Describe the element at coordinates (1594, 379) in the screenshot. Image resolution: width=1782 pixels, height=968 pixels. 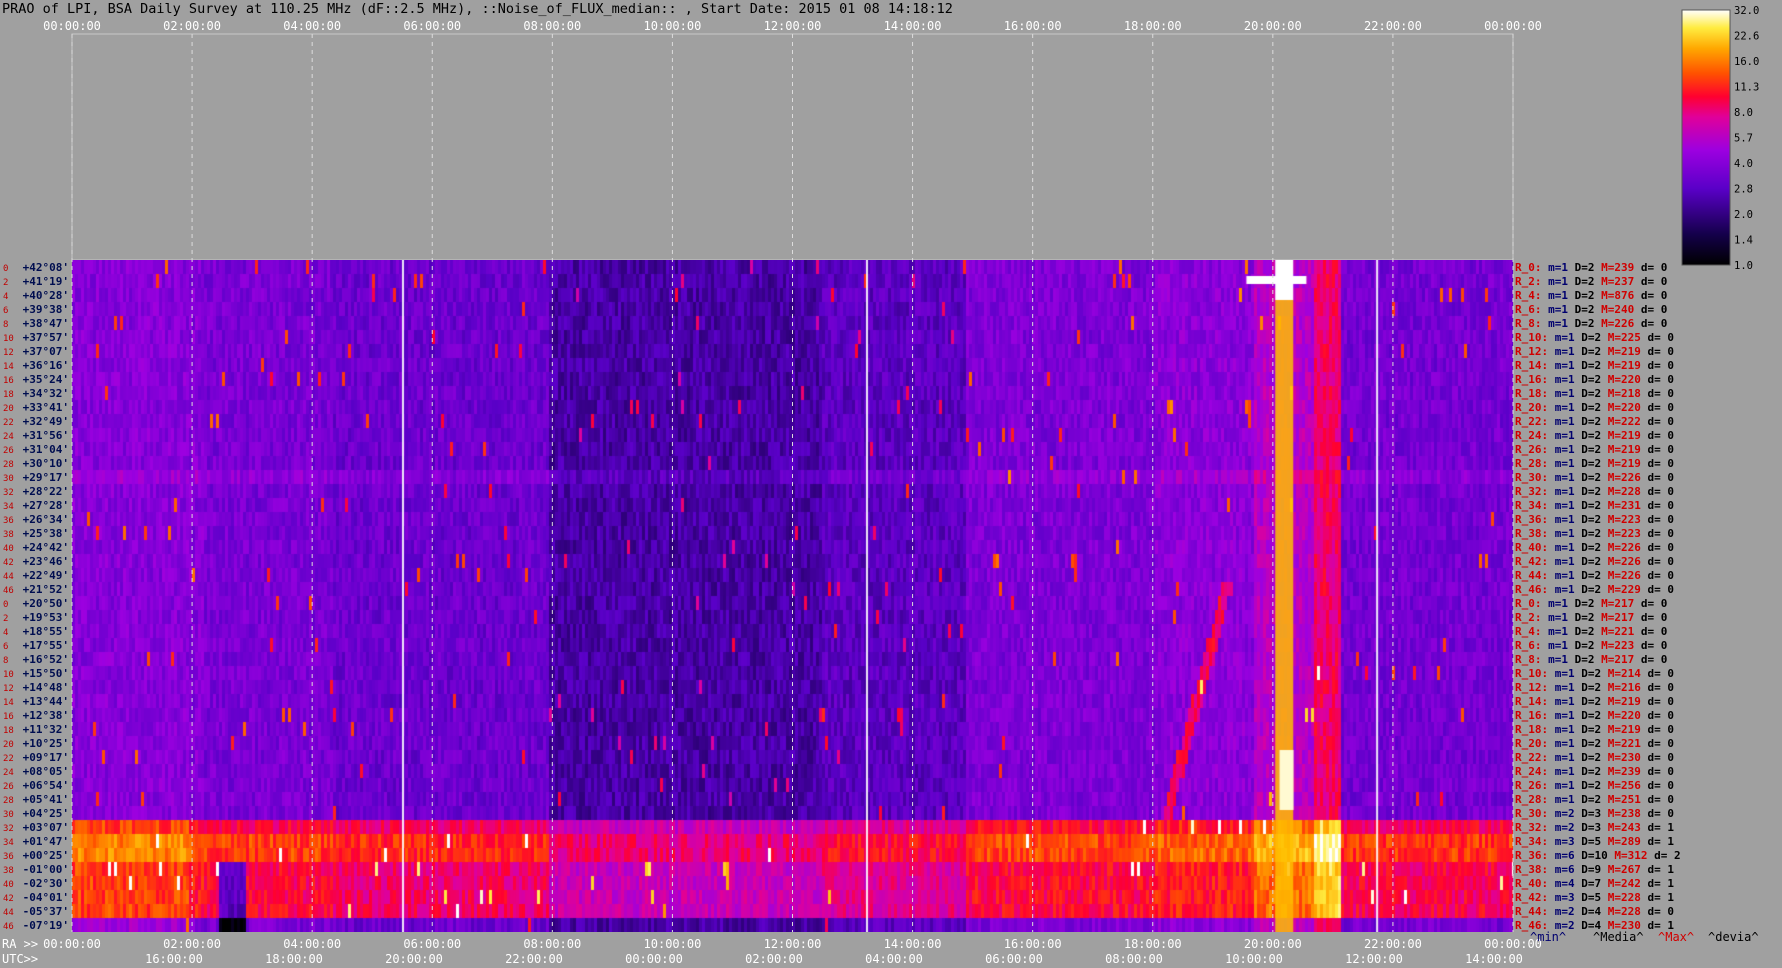
I see `row-stat-8: R_16: m=1 D=2 M=220 d= 0` at that location.